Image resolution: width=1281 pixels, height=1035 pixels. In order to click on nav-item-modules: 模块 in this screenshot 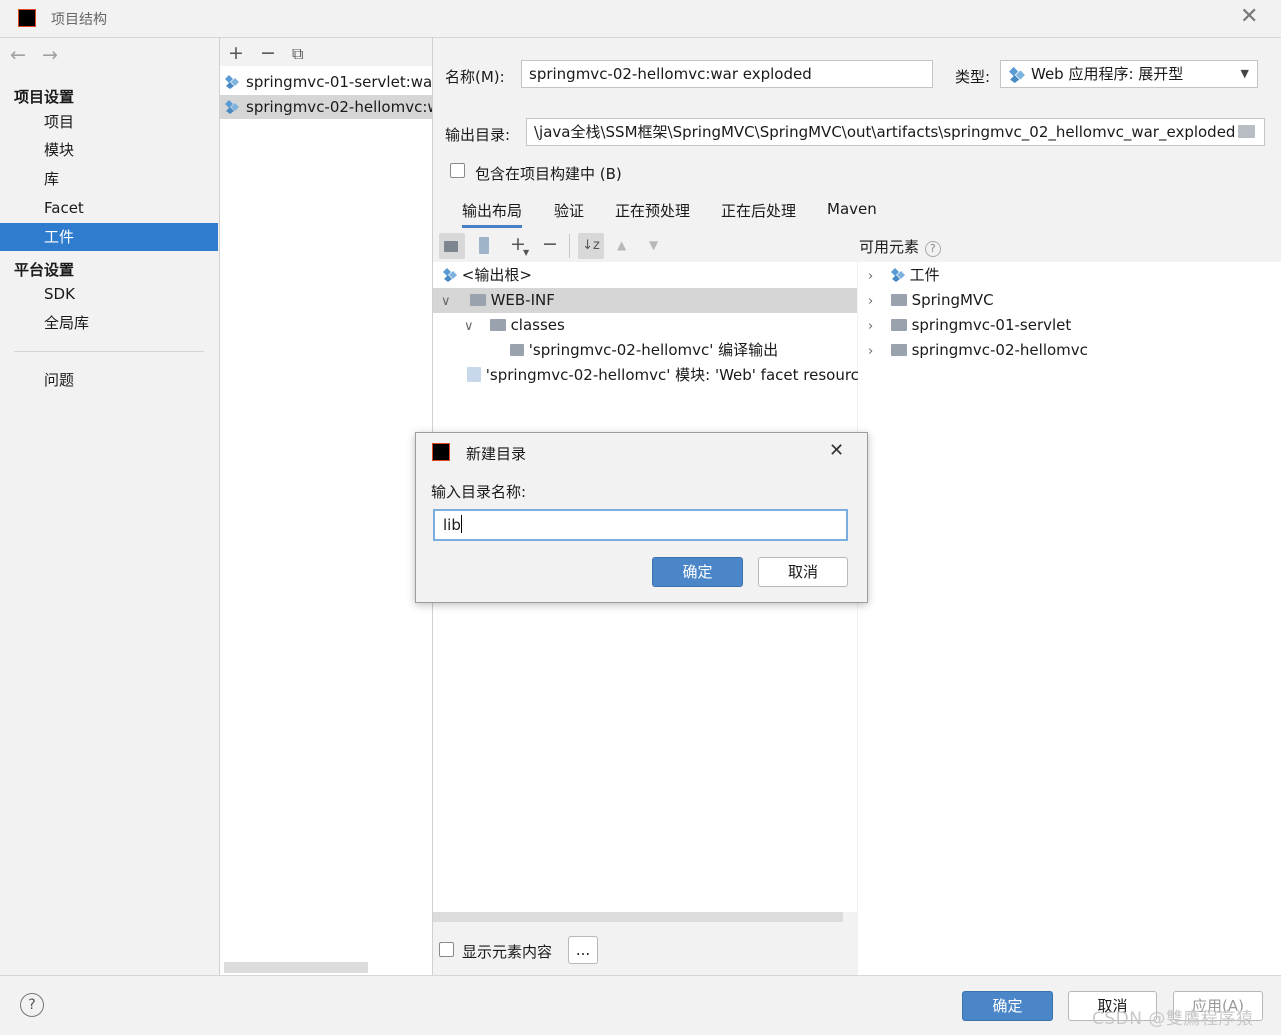, I will do `click(109, 150)`.